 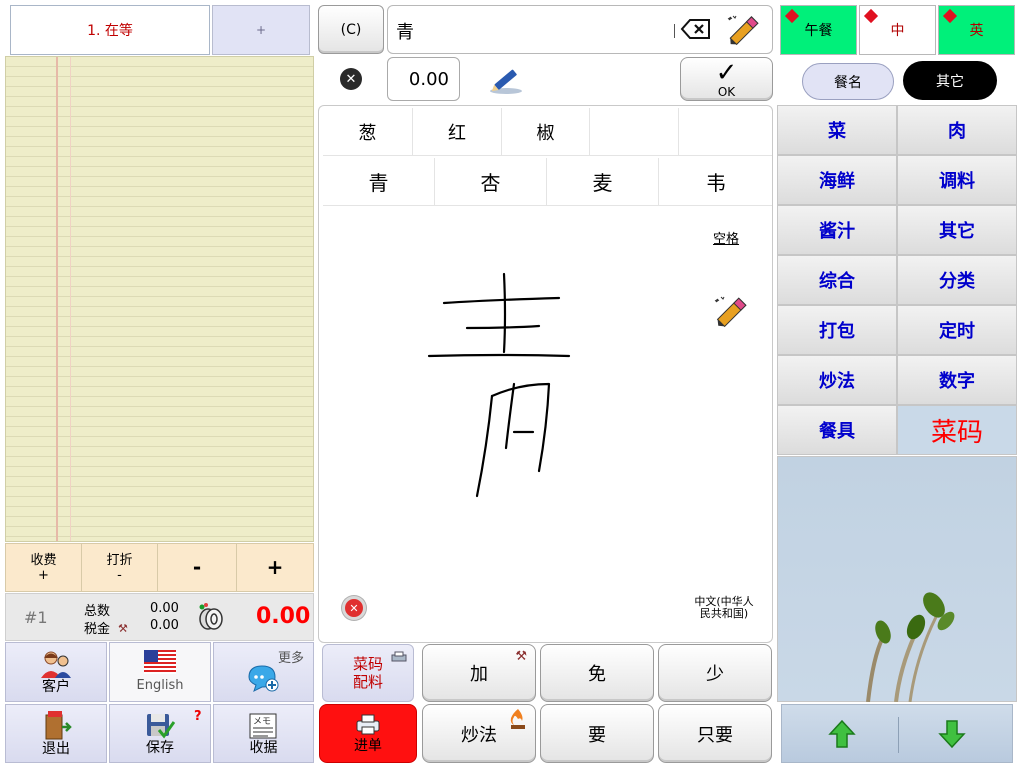 What do you see at coordinates (724, 607) in the screenshot?
I see `ime-language-label: 中文(中华人民共和国)` at bounding box center [724, 607].